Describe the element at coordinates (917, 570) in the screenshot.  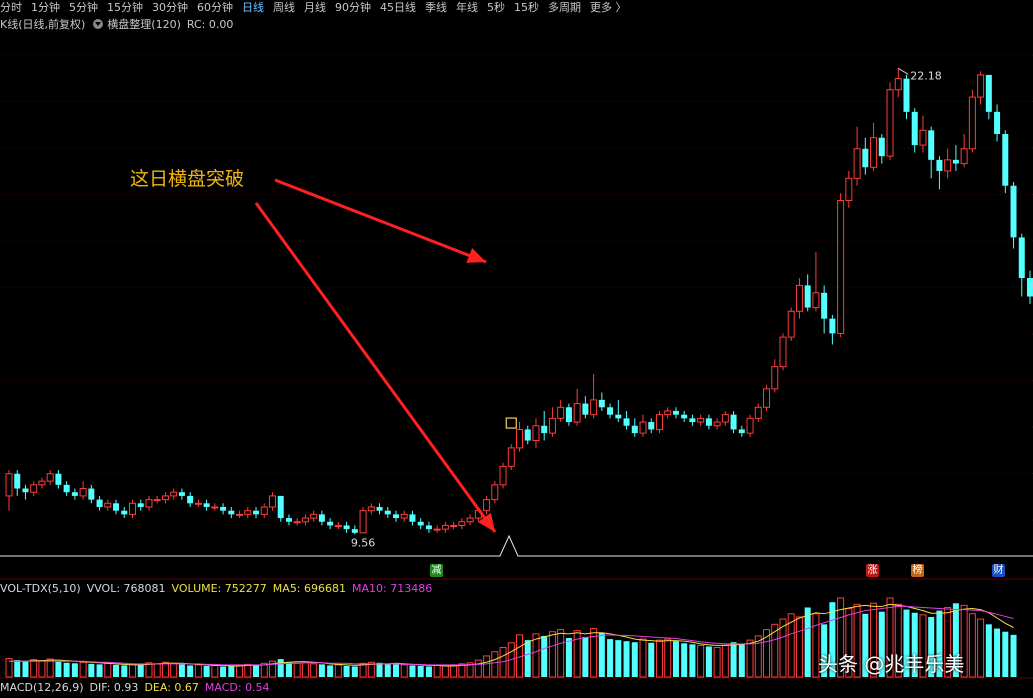
I see `event-badge-2: 榜` at that location.